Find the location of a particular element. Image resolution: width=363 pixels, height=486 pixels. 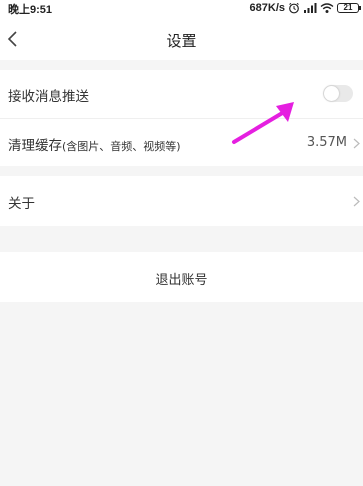

network-speed: 687K/s is located at coordinates (267, 8).